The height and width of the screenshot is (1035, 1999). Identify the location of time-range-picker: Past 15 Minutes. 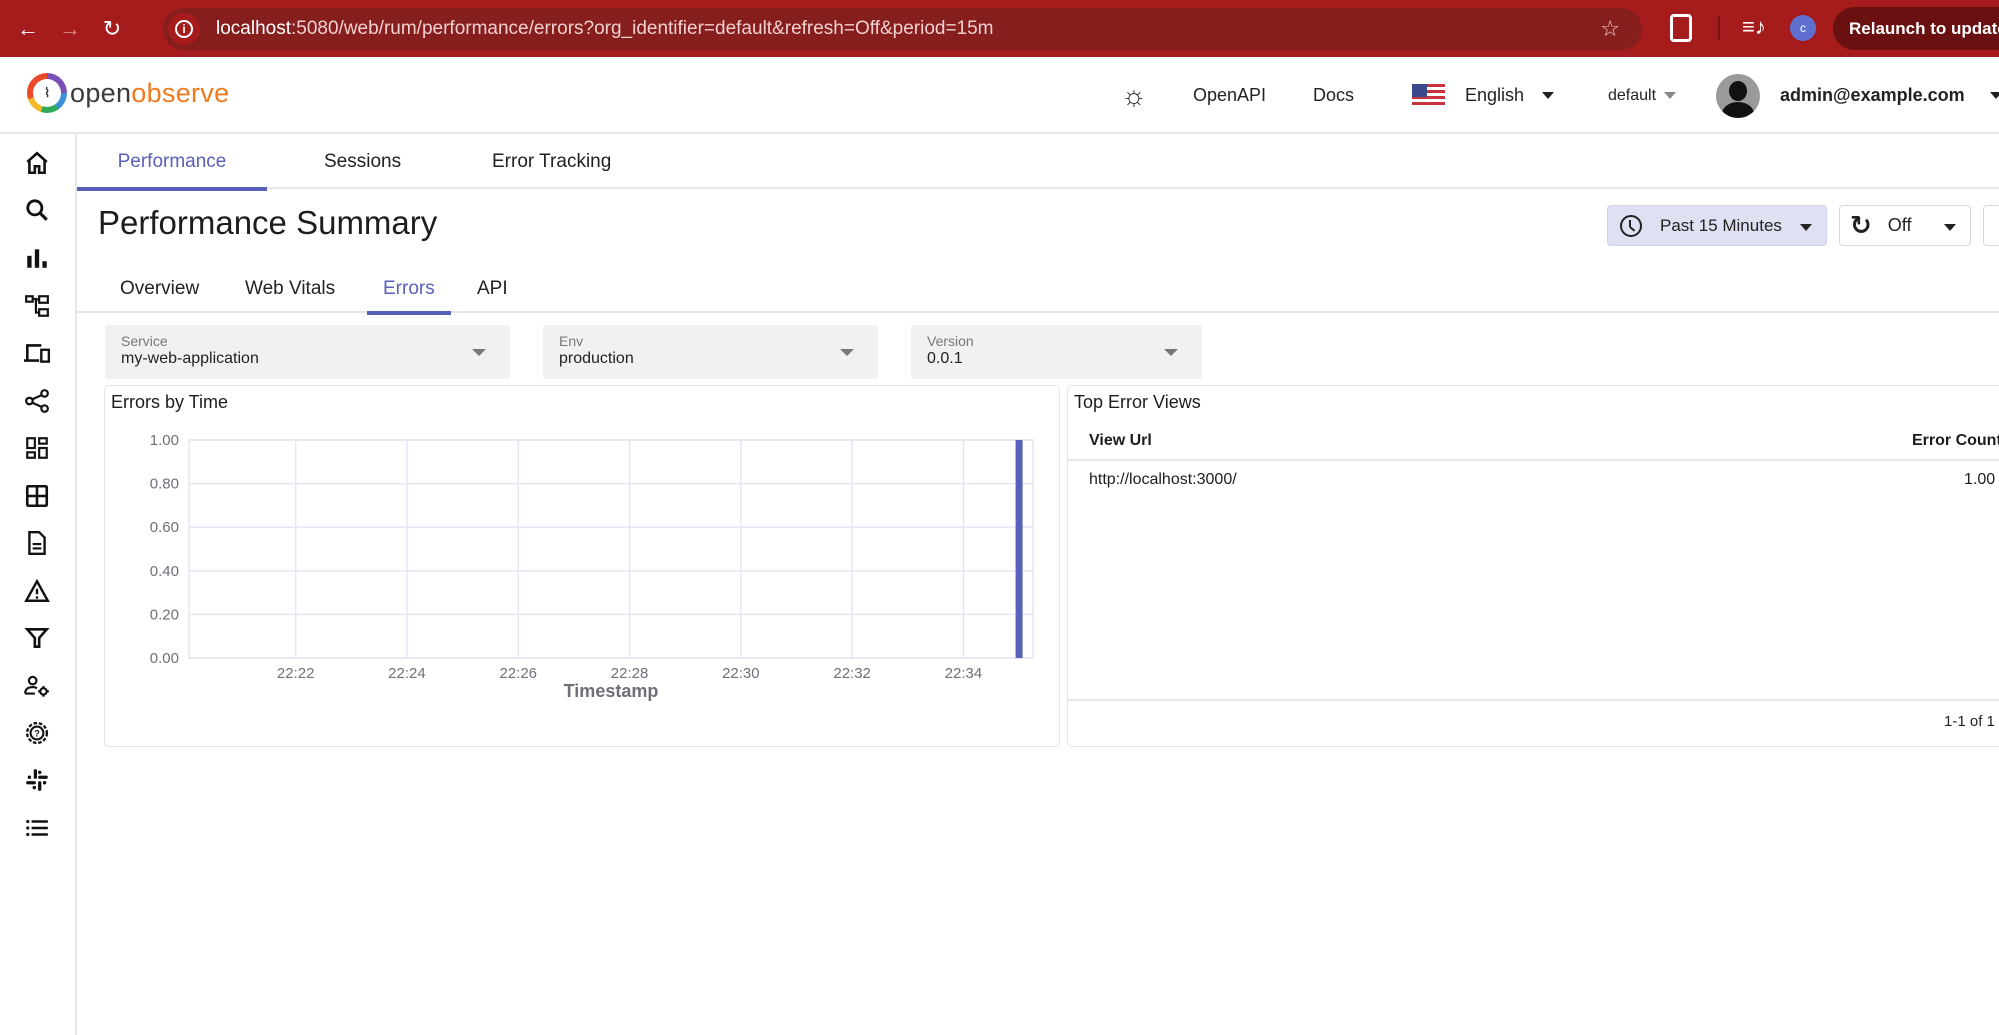
(1717, 225).